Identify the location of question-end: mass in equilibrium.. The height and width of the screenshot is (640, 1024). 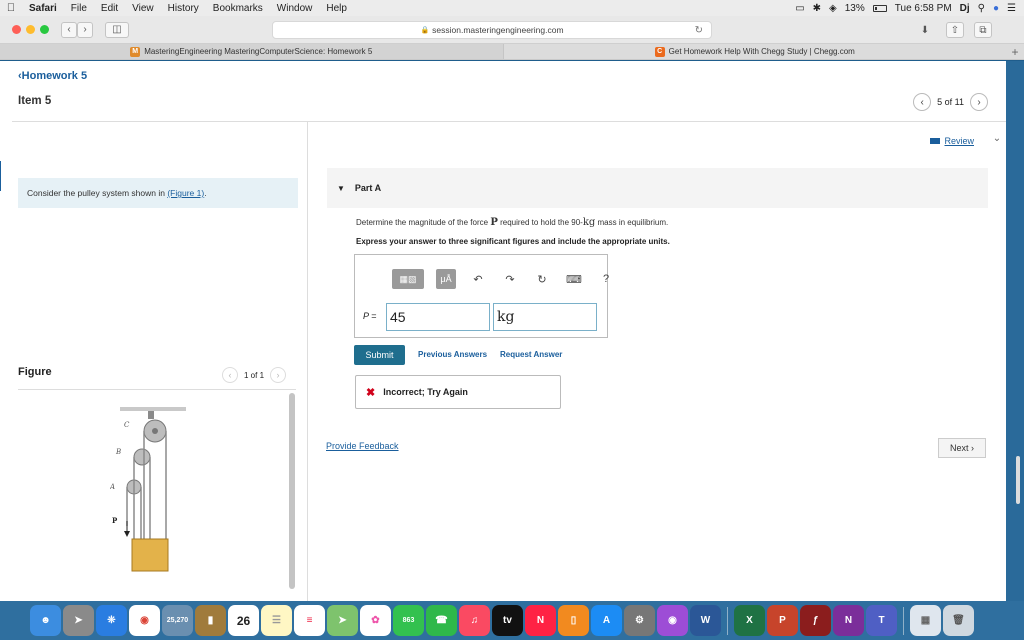
(633, 222).